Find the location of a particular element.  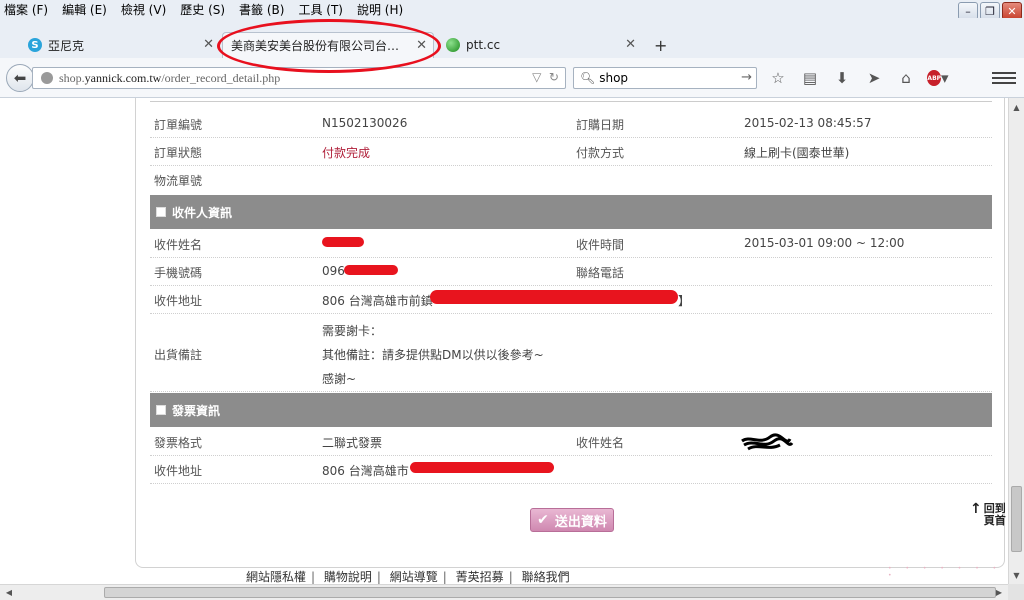

invoice-row-1: 發票格式 二聯式發票 收件姓名 is located at coordinates (571, 442).